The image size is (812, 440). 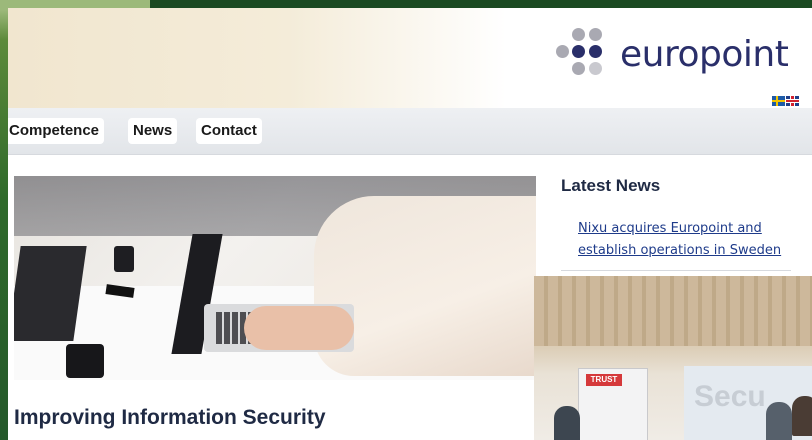 I want to click on main-nav: Competence News Contact, so click(x=410, y=131).